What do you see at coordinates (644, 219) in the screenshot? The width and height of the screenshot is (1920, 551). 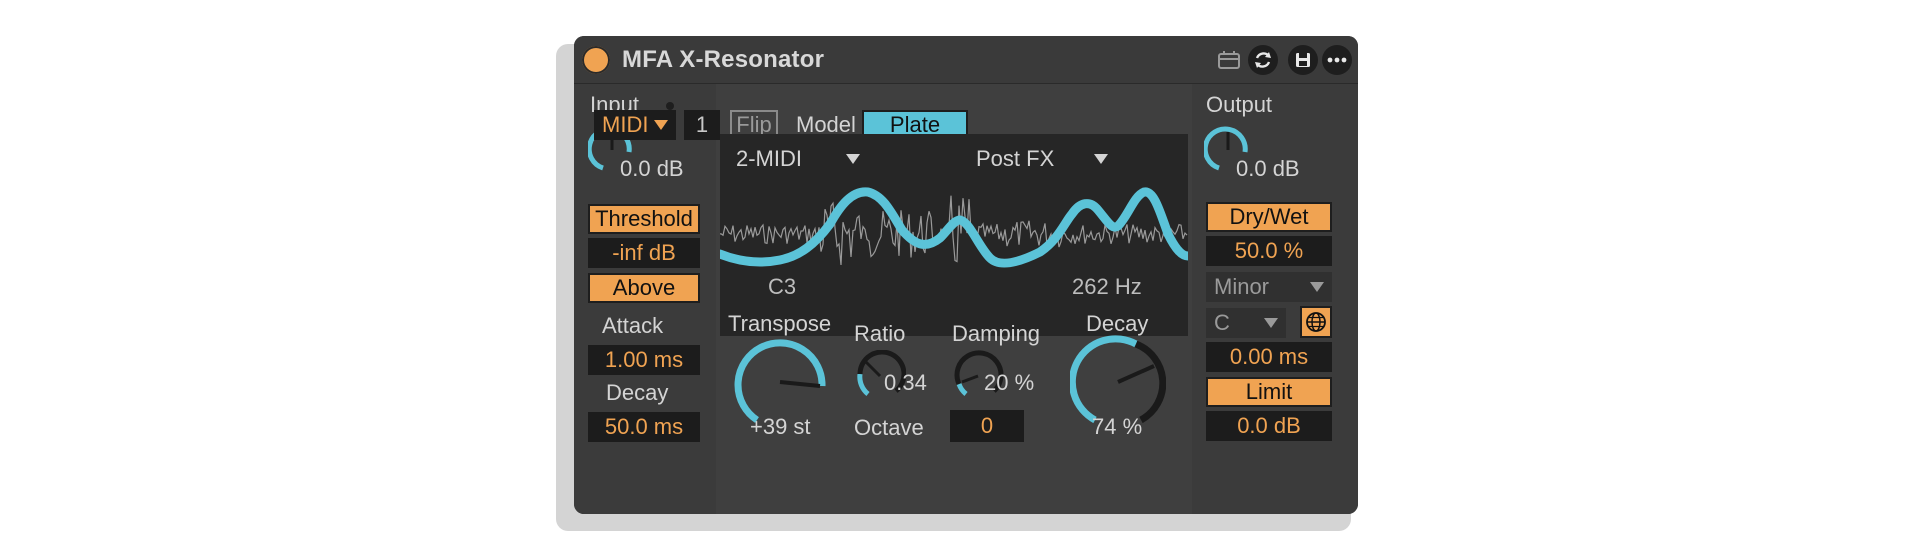 I see `threshold-button: Threshold` at bounding box center [644, 219].